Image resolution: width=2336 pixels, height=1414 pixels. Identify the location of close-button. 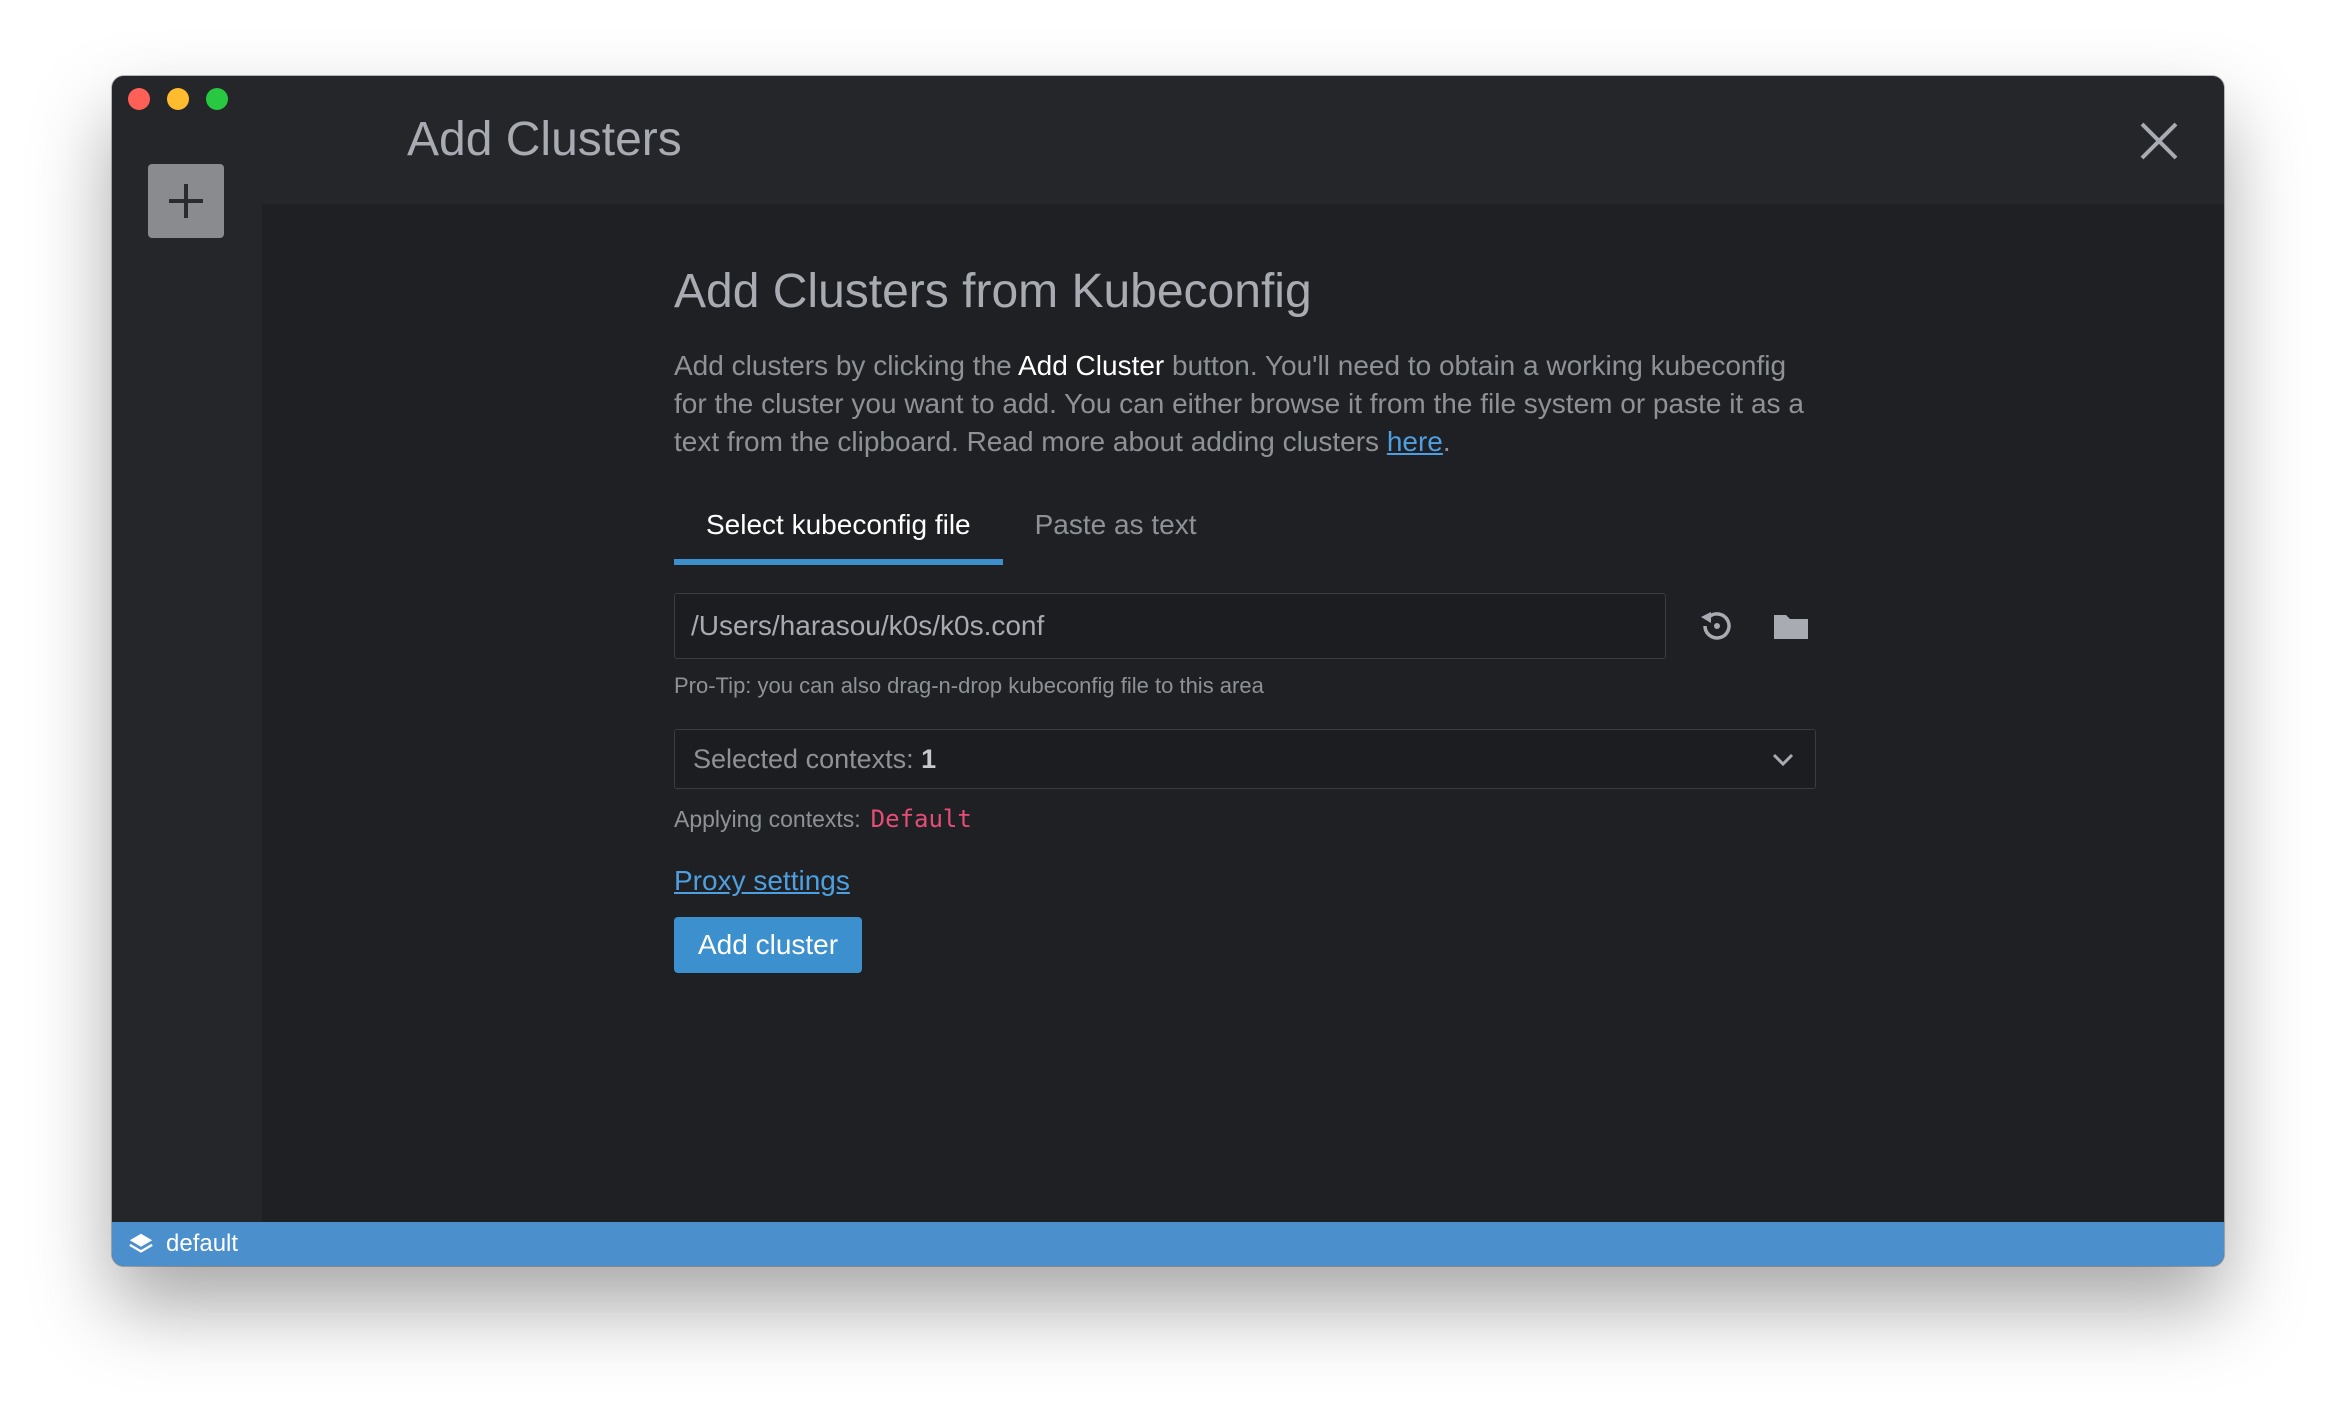
(2159, 141).